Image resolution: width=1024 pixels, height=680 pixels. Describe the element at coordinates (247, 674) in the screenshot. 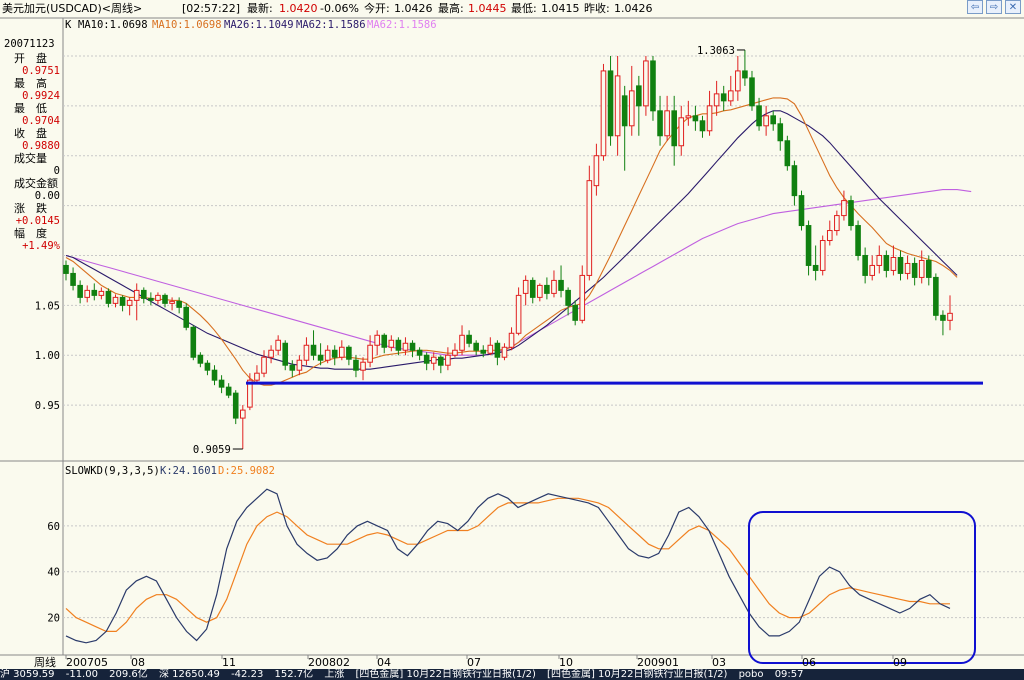

I see `status-item: -42.23` at that location.